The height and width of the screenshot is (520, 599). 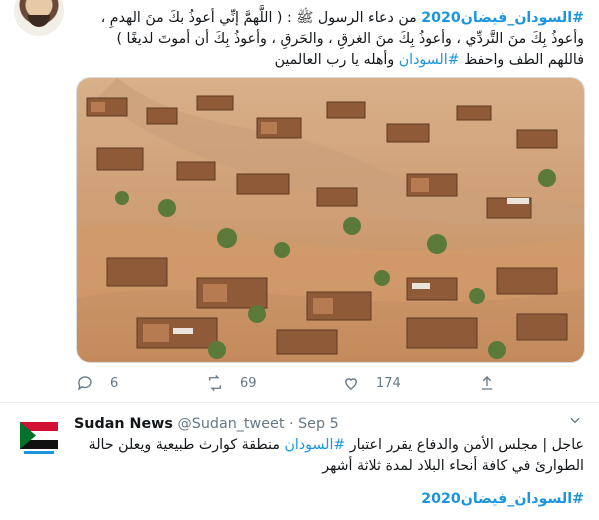 What do you see at coordinates (39, 18) in the screenshot?
I see `user-avatar` at bounding box center [39, 18].